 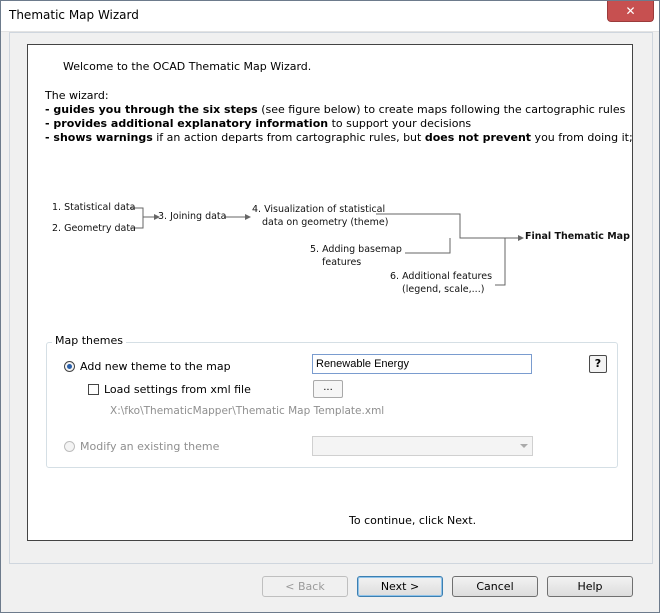 What do you see at coordinates (356, 249) in the screenshot?
I see `step-5-label-1: 5. Adding basemap` at bounding box center [356, 249].